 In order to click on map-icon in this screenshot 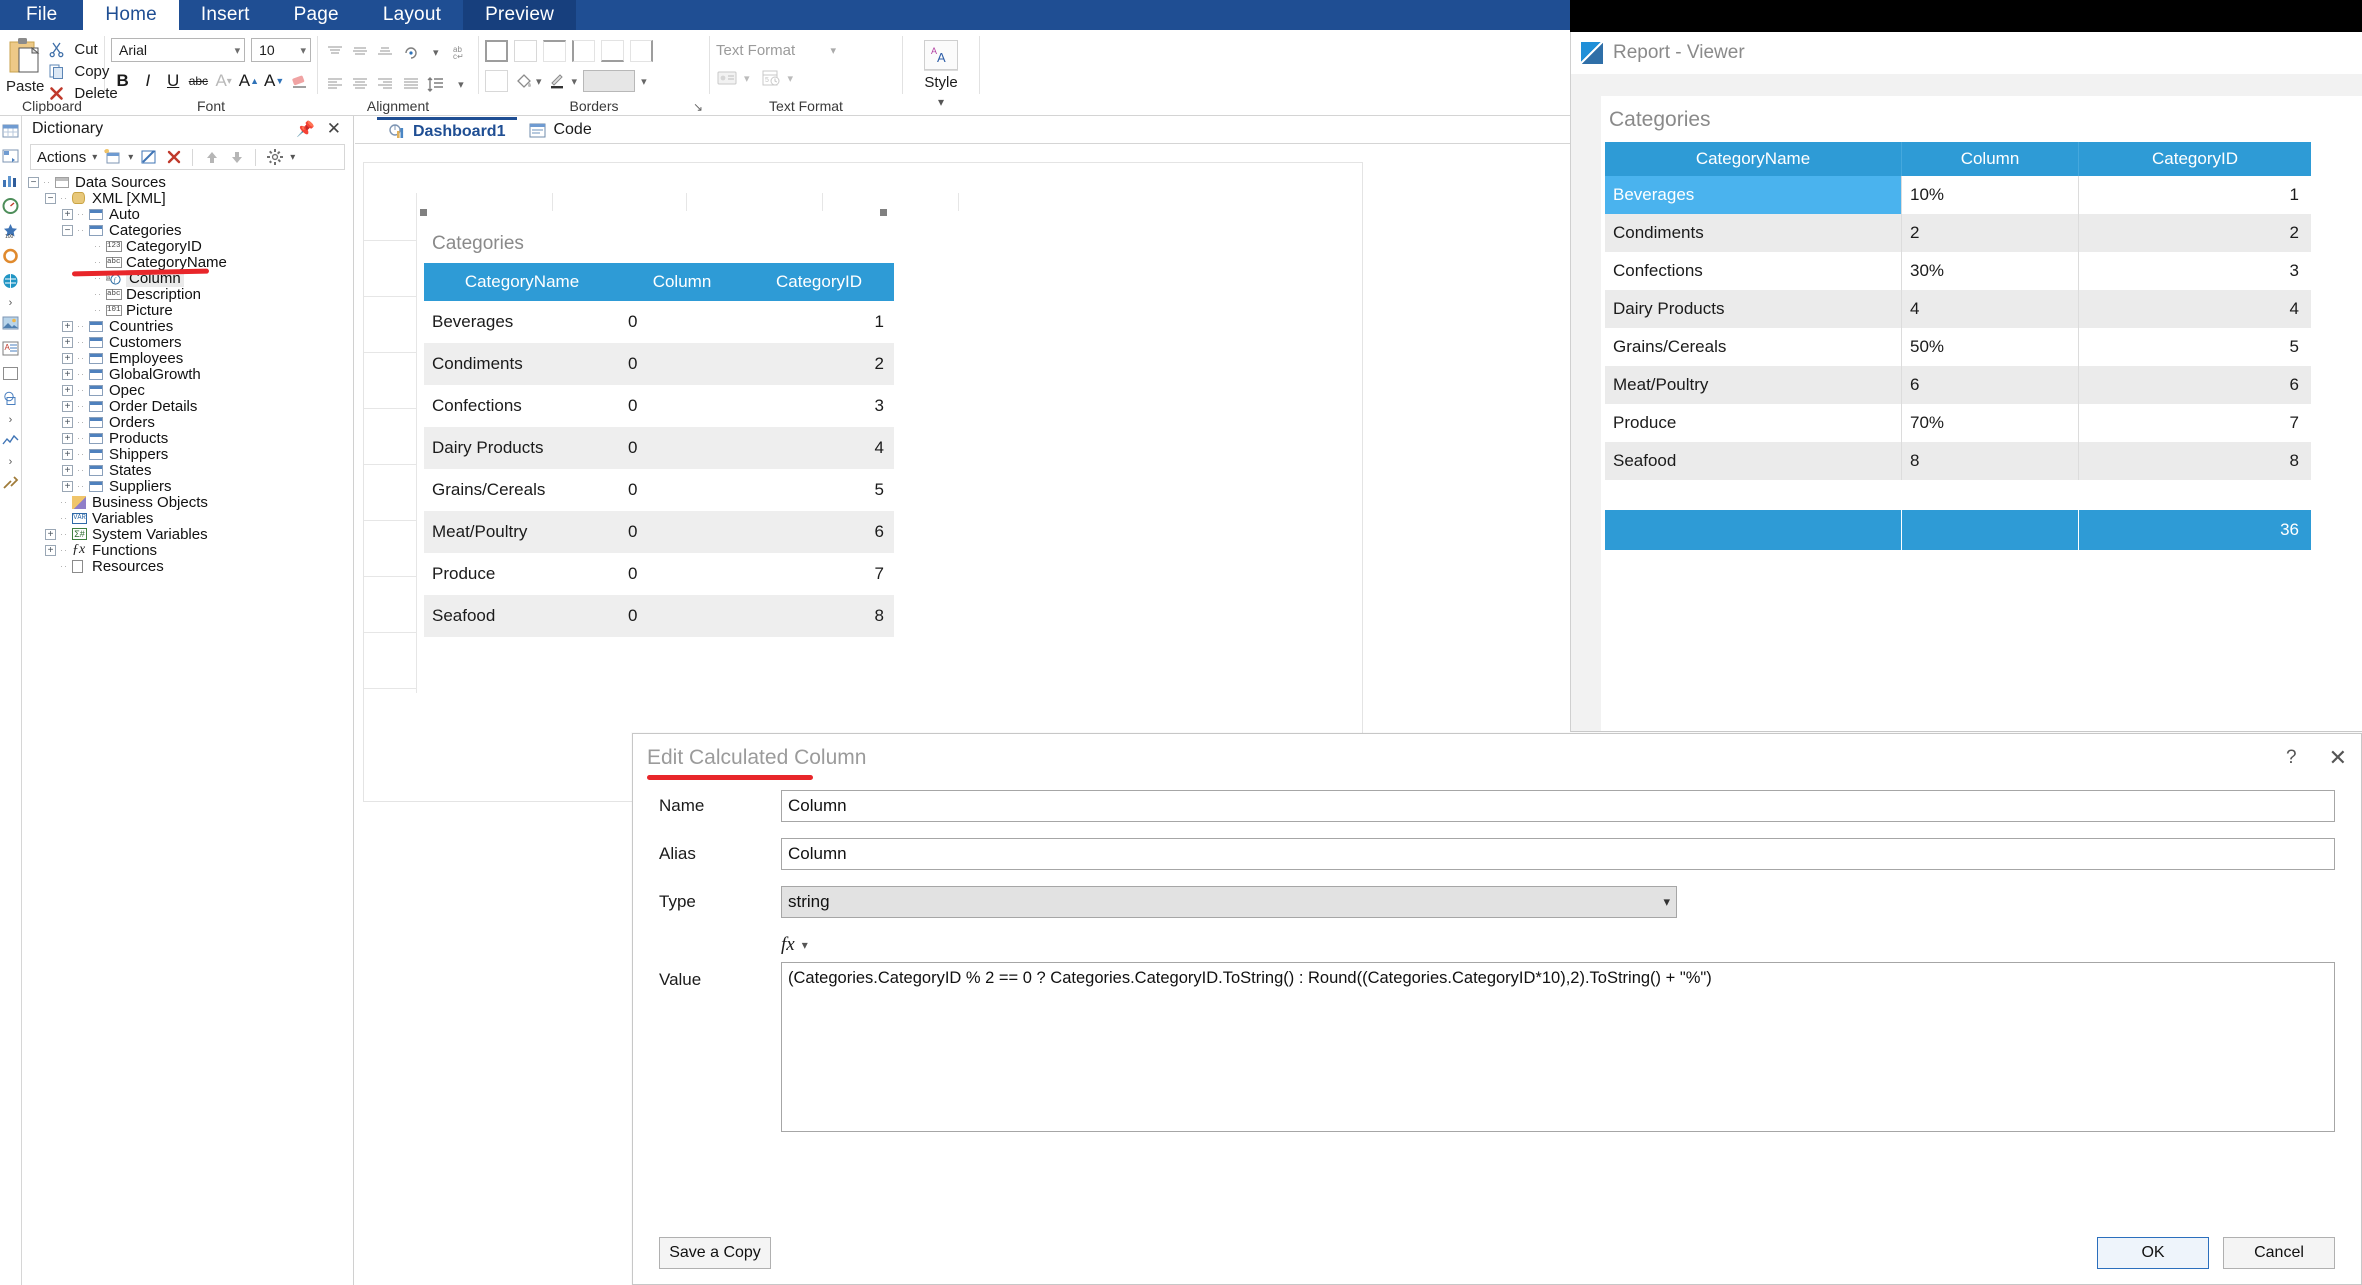, I will do `click(11, 281)`.